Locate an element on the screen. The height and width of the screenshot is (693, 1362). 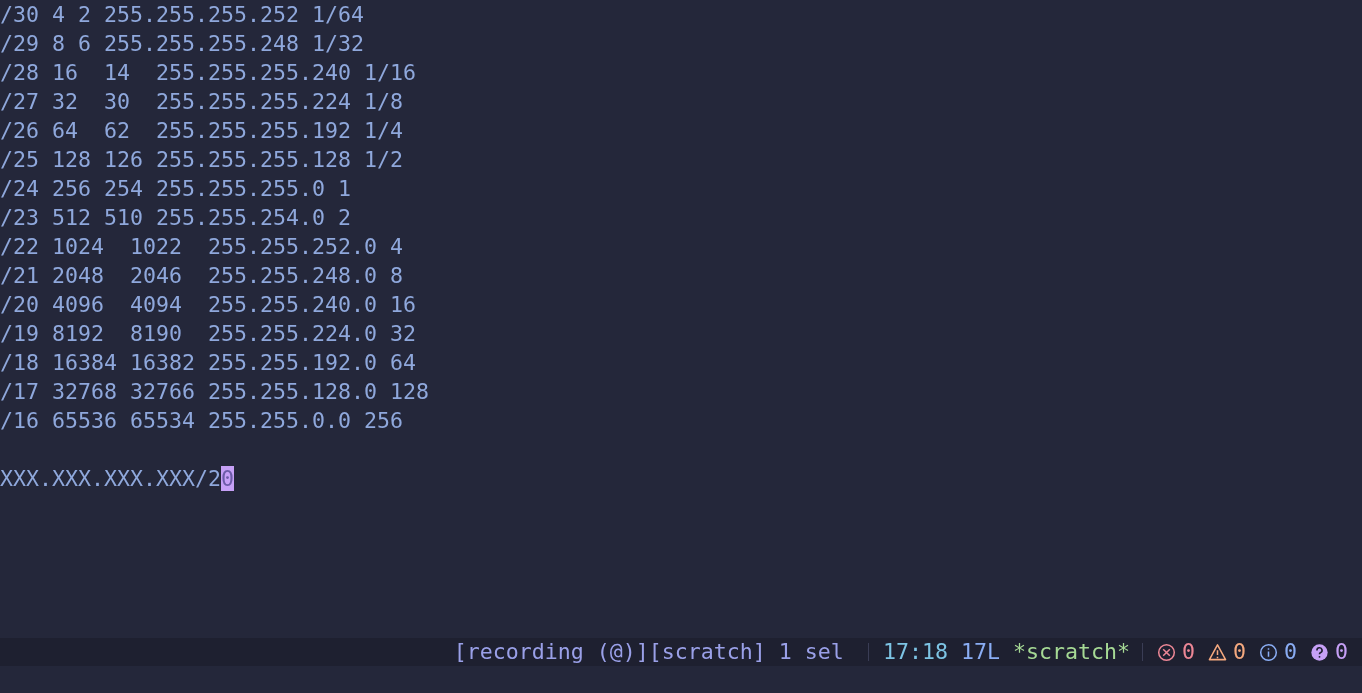
code-line: /21 2048 2046 255.255.248.0 8 is located at coordinates (202, 275).